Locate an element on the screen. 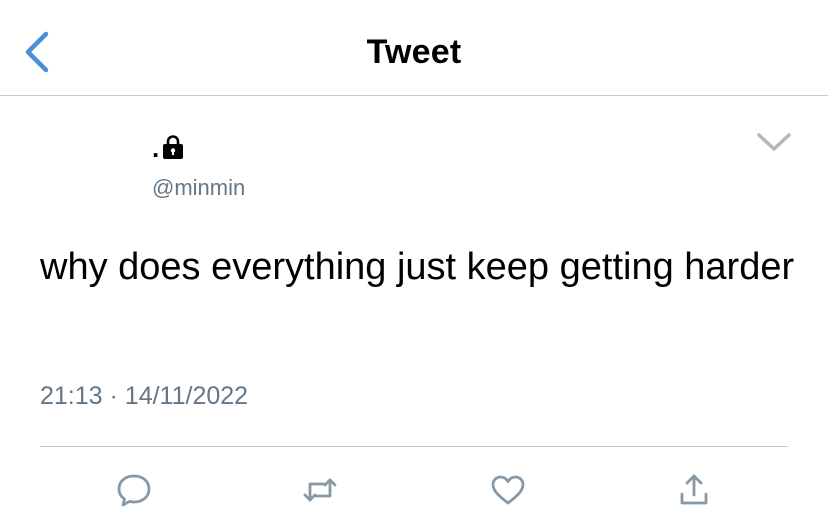  more-options-button is located at coordinates (774, 142).